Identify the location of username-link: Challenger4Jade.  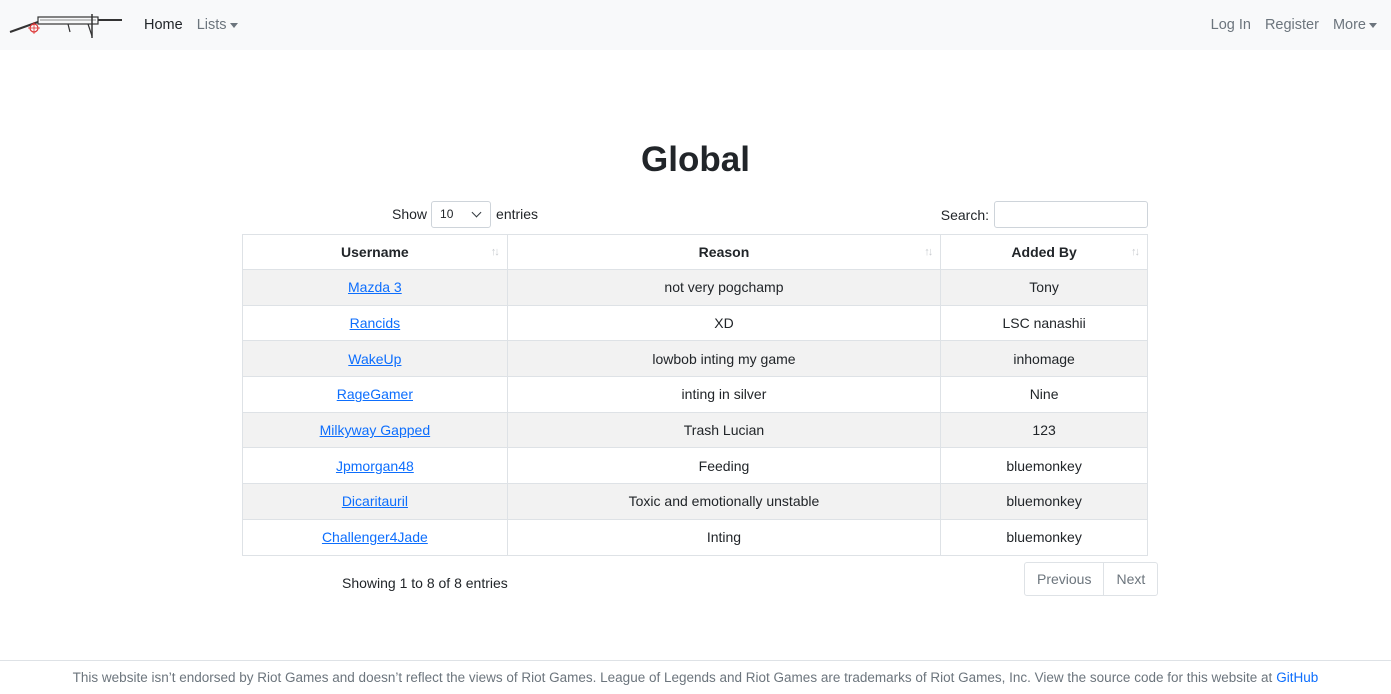
(375, 537).